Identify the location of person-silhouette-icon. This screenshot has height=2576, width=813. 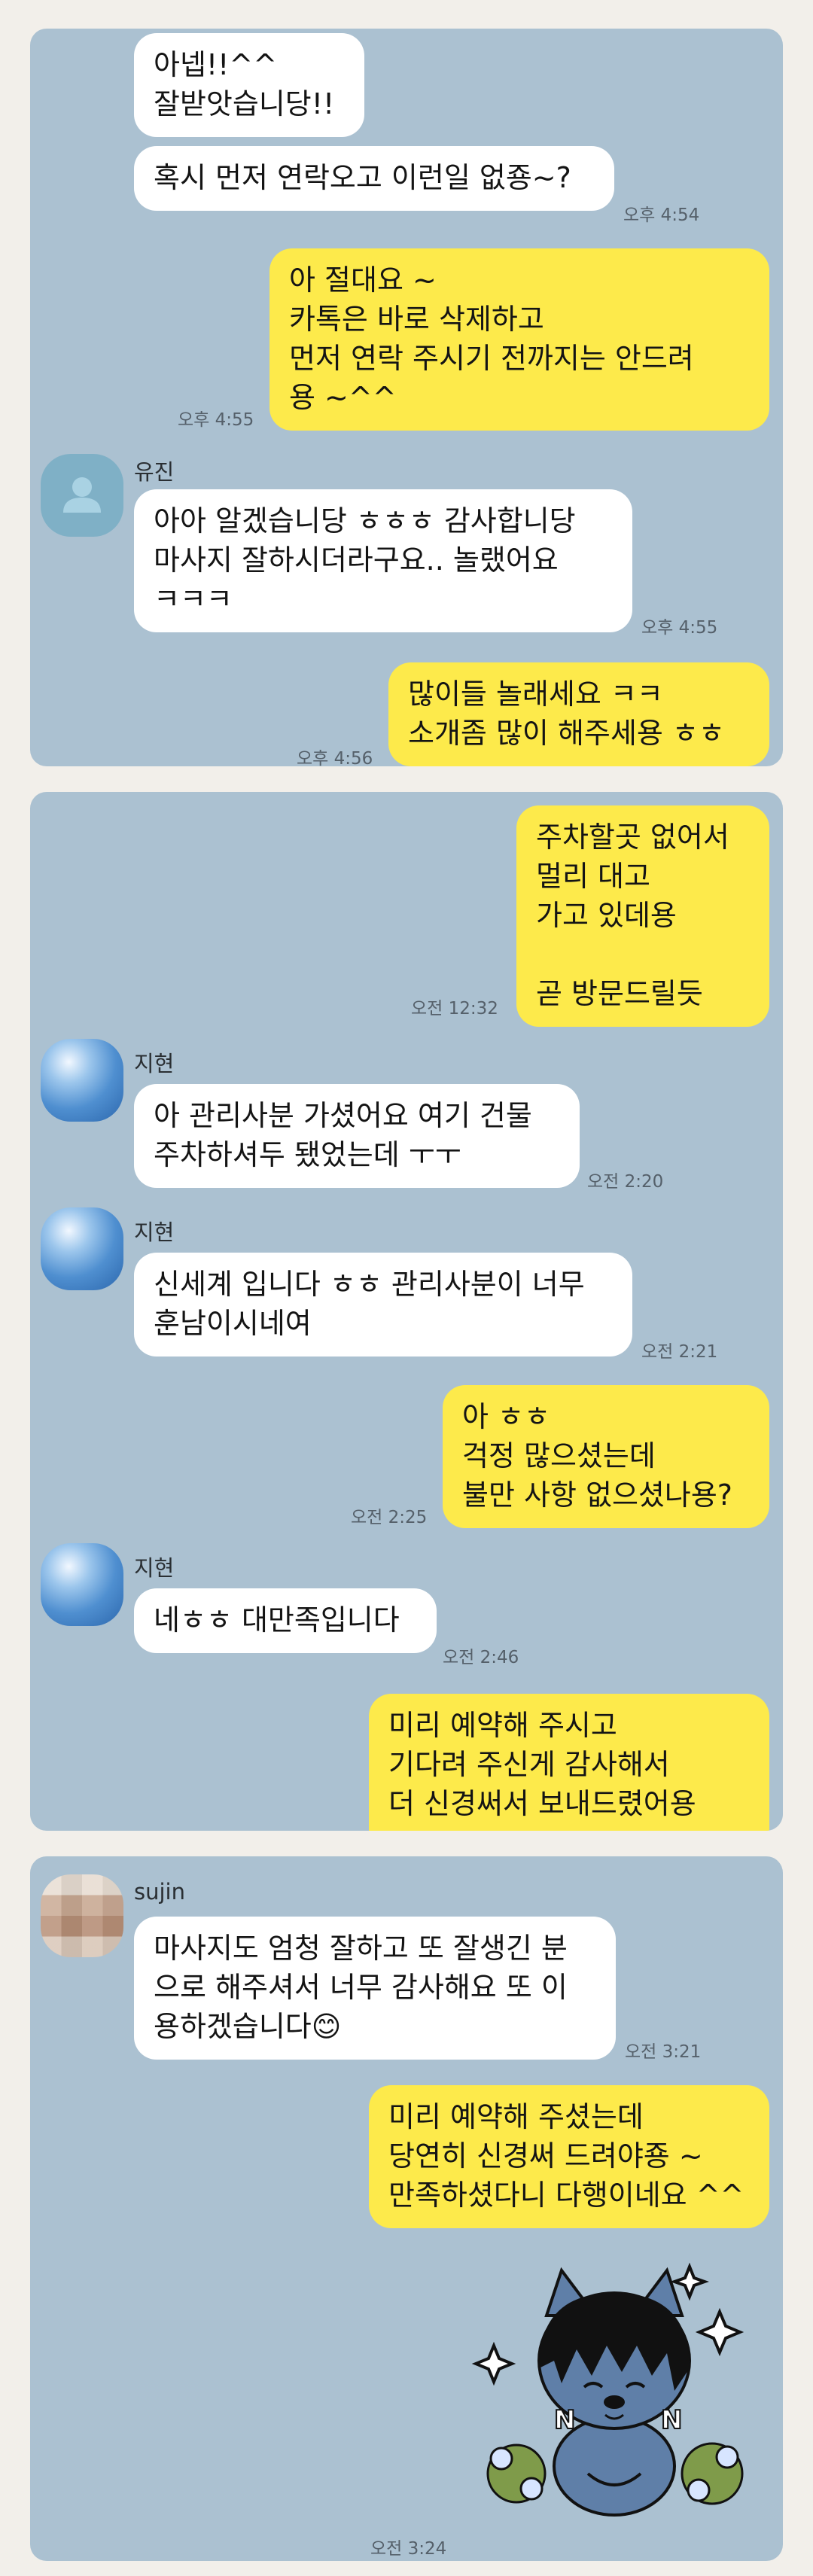
(82, 495).